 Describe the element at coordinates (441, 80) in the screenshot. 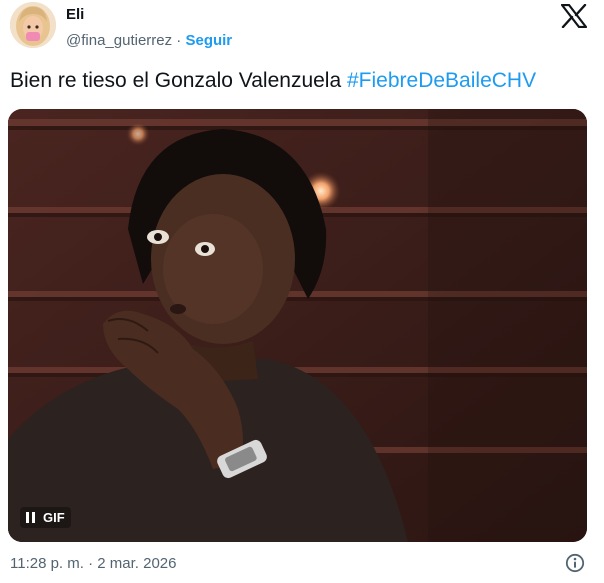

I see `hashtag-link: #FiebreDeBaileCHV` at that location.